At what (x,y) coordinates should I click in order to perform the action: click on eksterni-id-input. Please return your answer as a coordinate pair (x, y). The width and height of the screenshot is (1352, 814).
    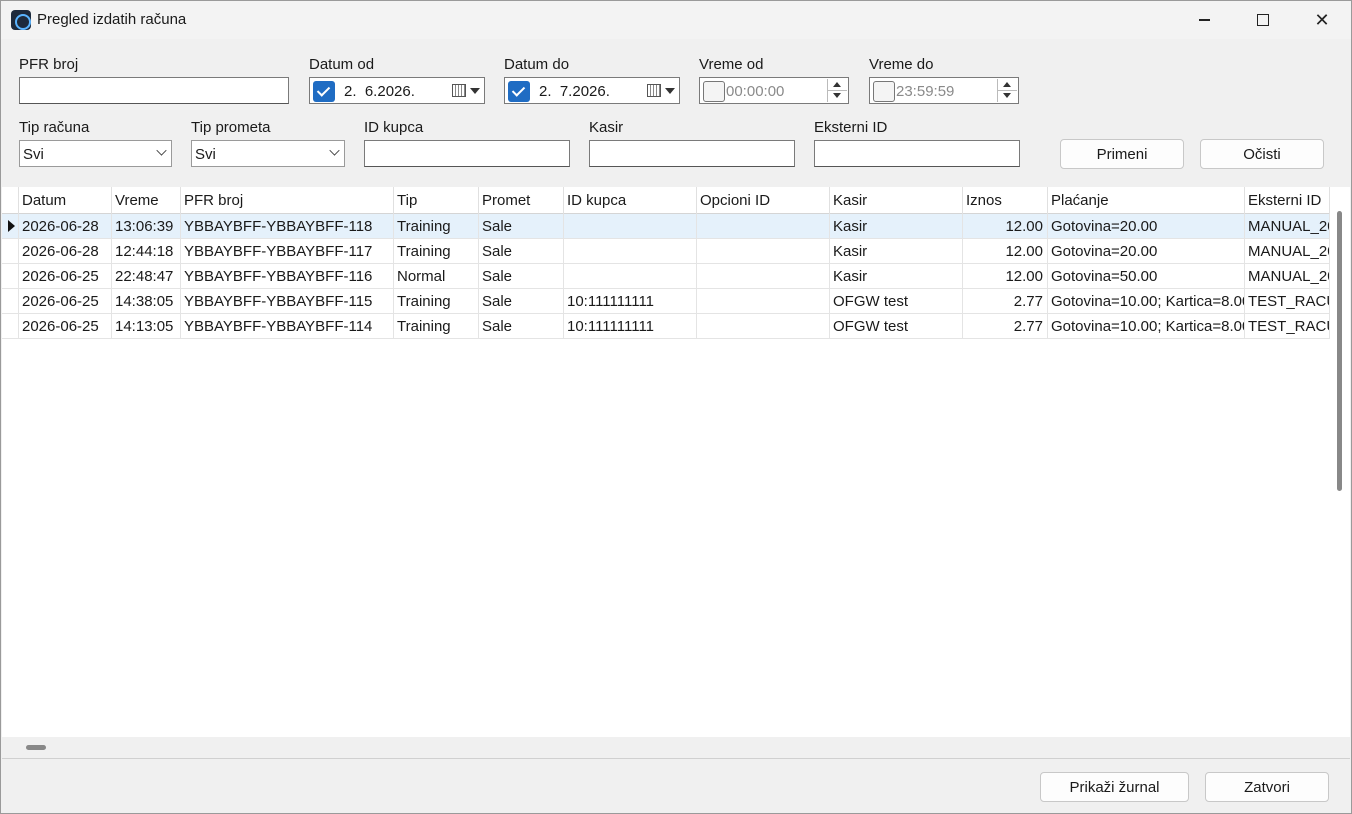
    Looking at the image, I should click on (917, 153).